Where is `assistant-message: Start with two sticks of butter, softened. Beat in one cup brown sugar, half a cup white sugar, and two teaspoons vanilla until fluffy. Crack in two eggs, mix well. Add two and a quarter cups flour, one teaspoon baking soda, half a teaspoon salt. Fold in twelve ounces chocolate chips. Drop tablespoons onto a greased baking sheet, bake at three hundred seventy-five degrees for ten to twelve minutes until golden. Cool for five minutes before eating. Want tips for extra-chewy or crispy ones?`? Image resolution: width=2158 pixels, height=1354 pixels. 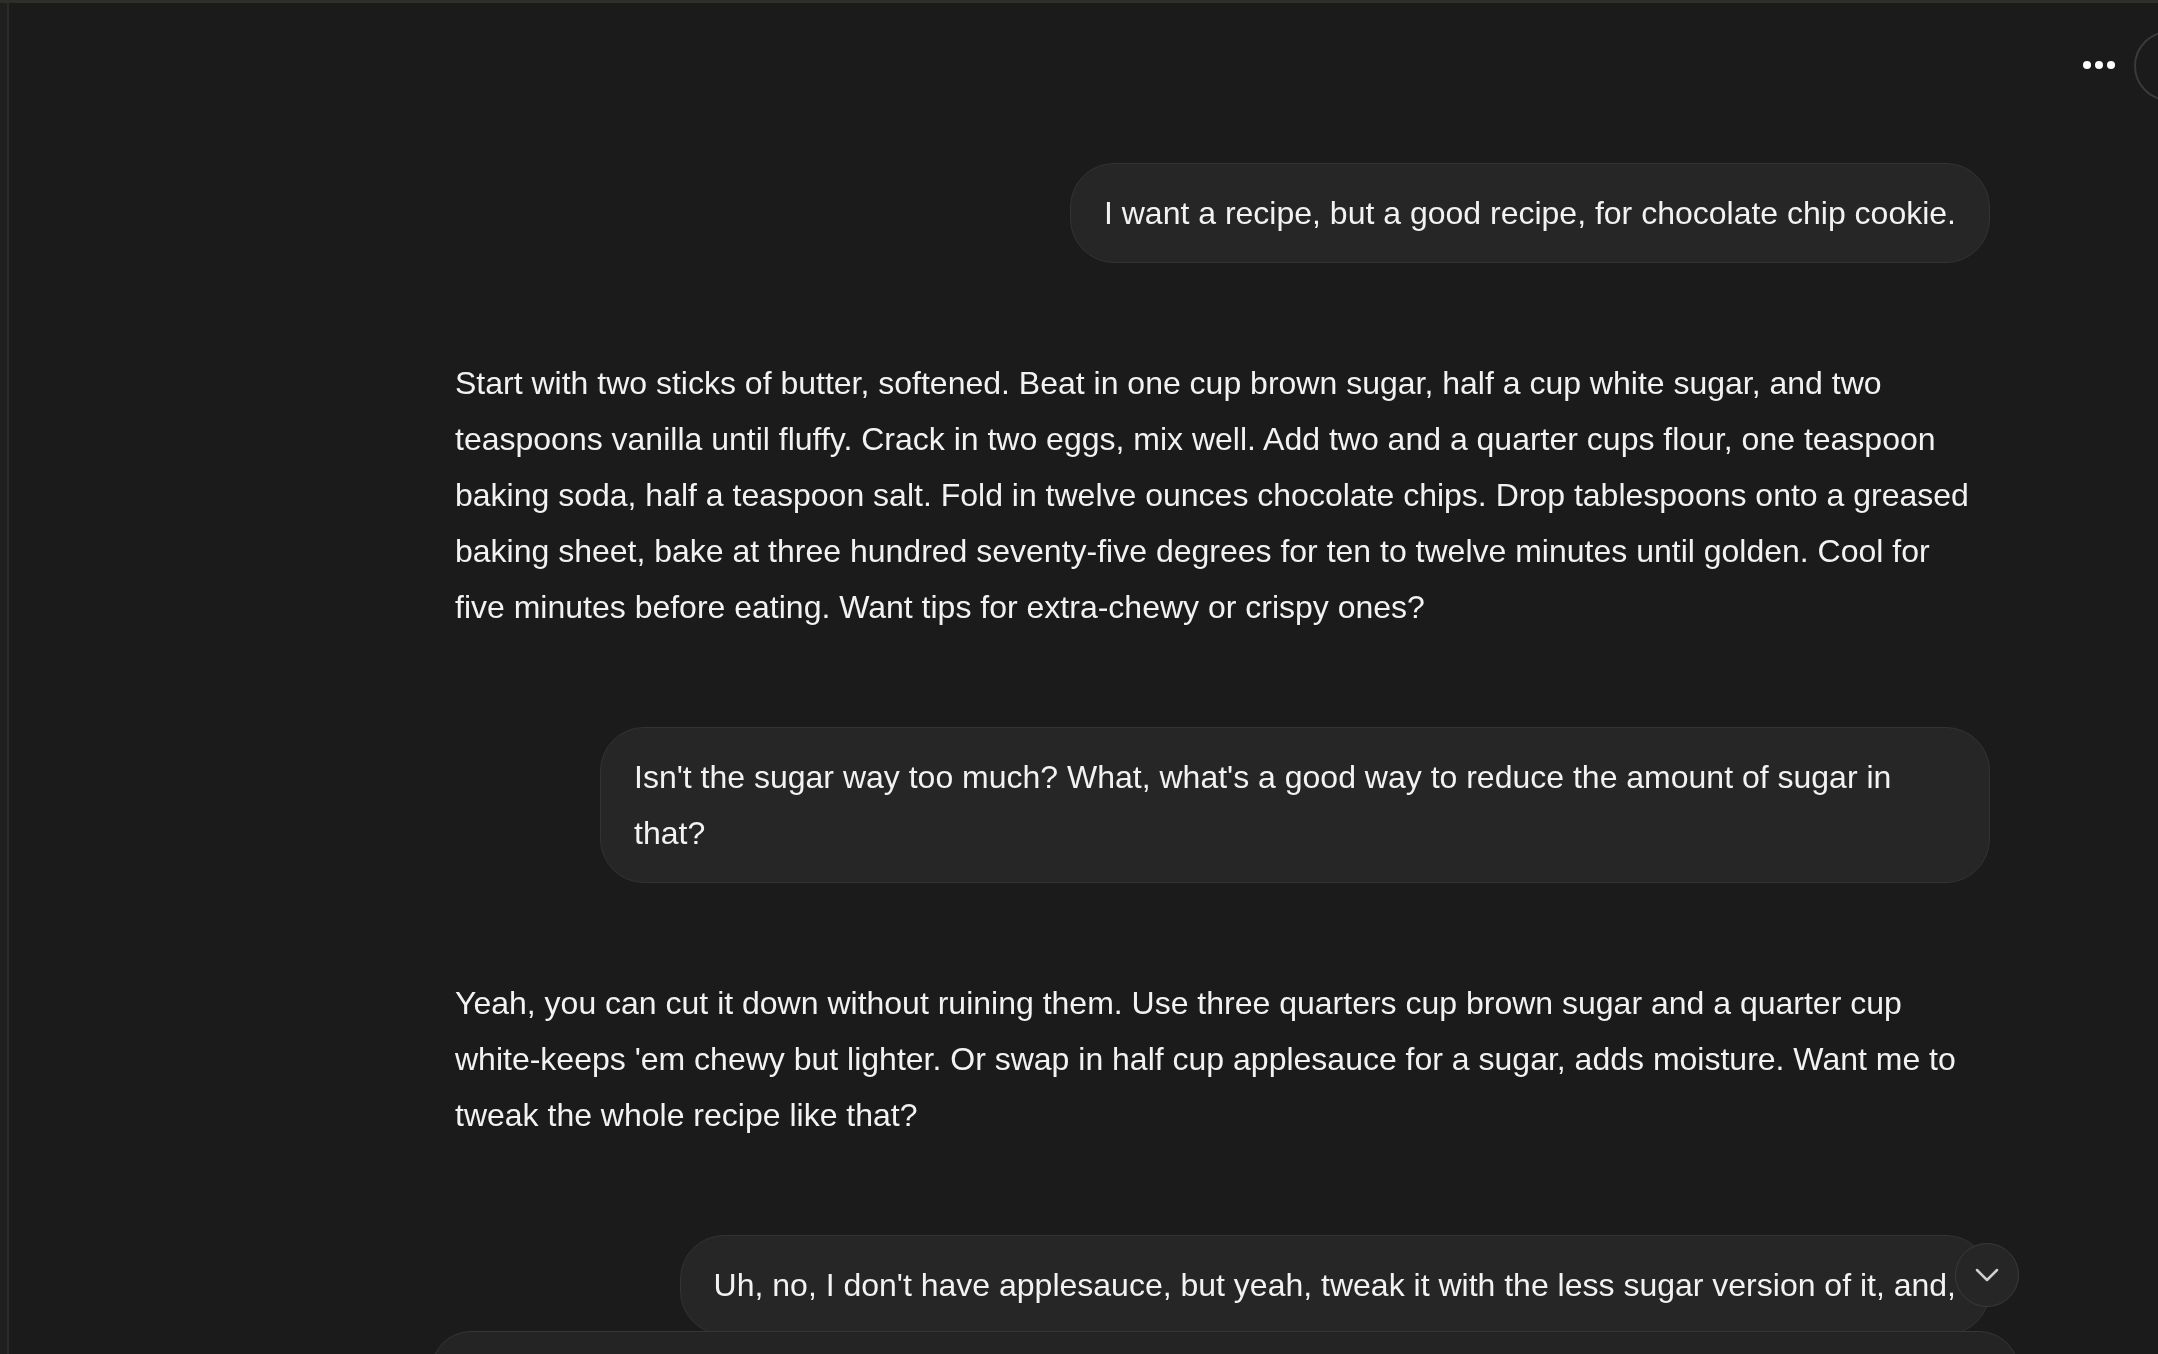
assistant-message: Start with two sticks of butter, softened. Beat in one cup brown sugar, half a cup white sugar, and two teaspoons vanilla until fluffy. Crack in two eggs, mix well. Add two and a quarter cups flour, one teaspoon baking soda, half a teaspoon salt. Fold in twelve ounces chocolate chips. Drop tablespoons onto a greased baking sheet, bake at three hundred seventy-five degrees for ten to twelve minutes until golden. Cool for five minutes before eating. Want tips for extra-chewy or crispy ones? is located at coordinates (1212, 495).